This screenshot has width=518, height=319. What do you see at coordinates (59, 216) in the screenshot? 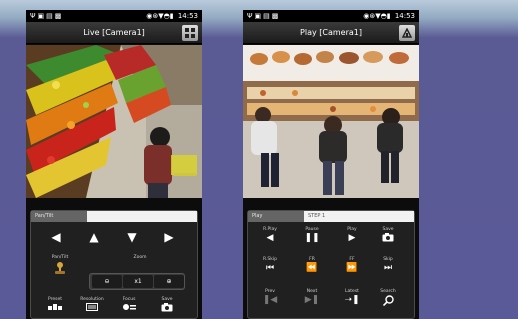
I see `tab-pan-tilt: Pan/Tilt` at bounding box center [59, 216].